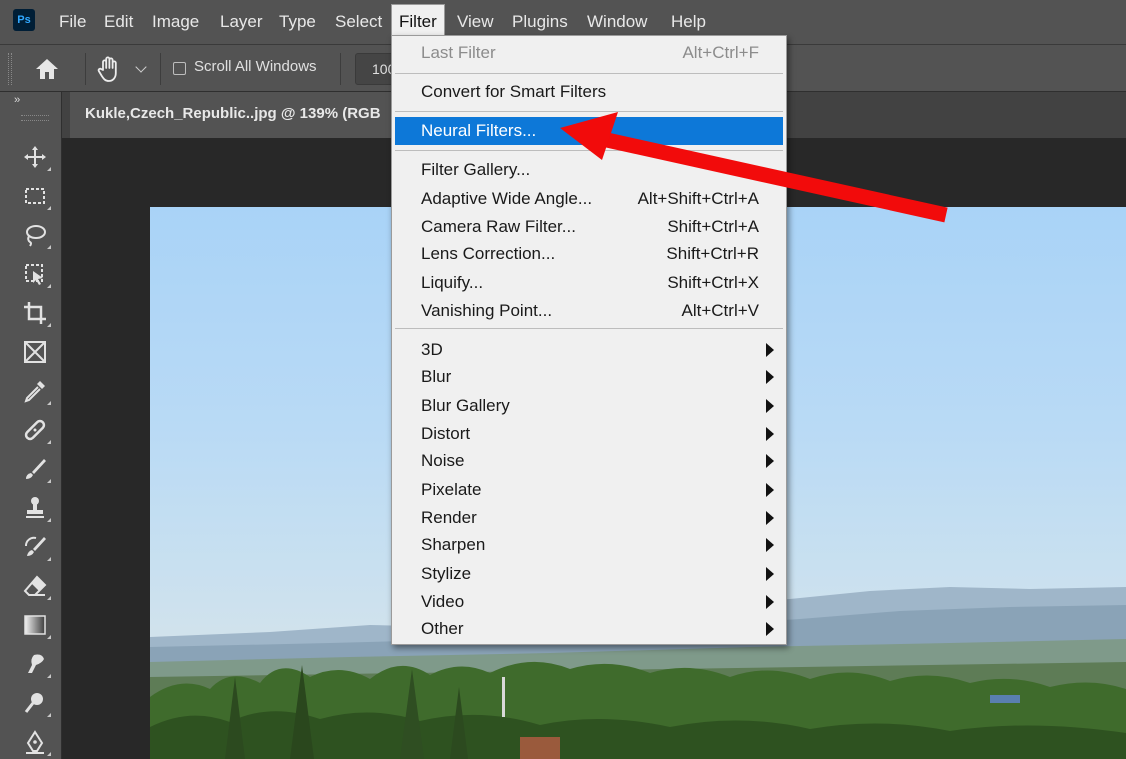 This screenshot has height=759, width=1126. Describe the element at coordinates (375, 69) in the screenshot. I see `zoom-percent-field: 100%` at that location.